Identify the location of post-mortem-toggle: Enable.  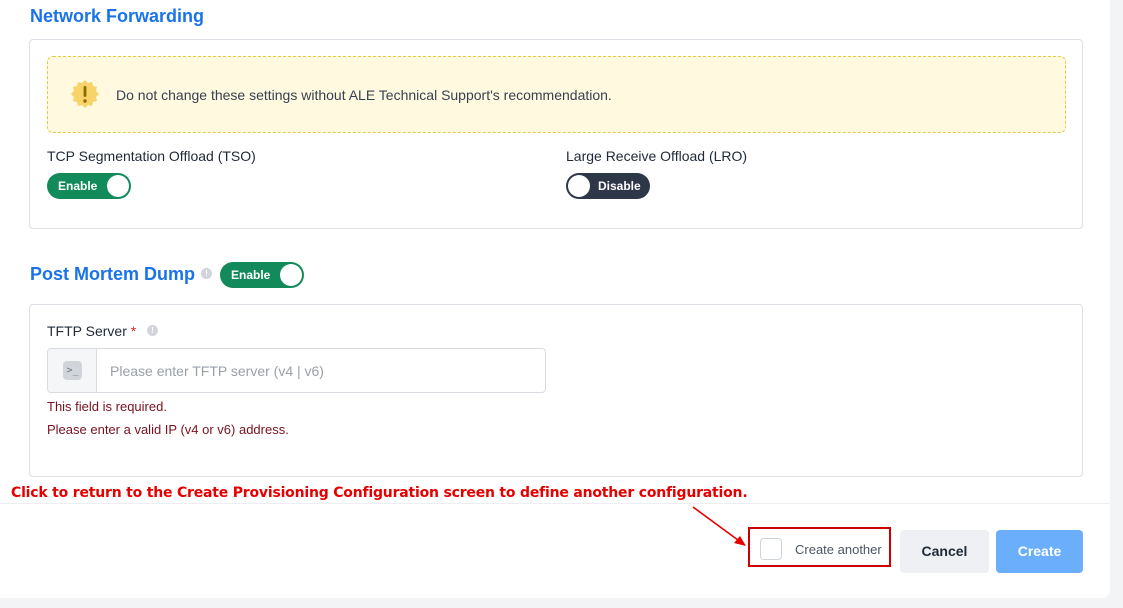
(262, 275).